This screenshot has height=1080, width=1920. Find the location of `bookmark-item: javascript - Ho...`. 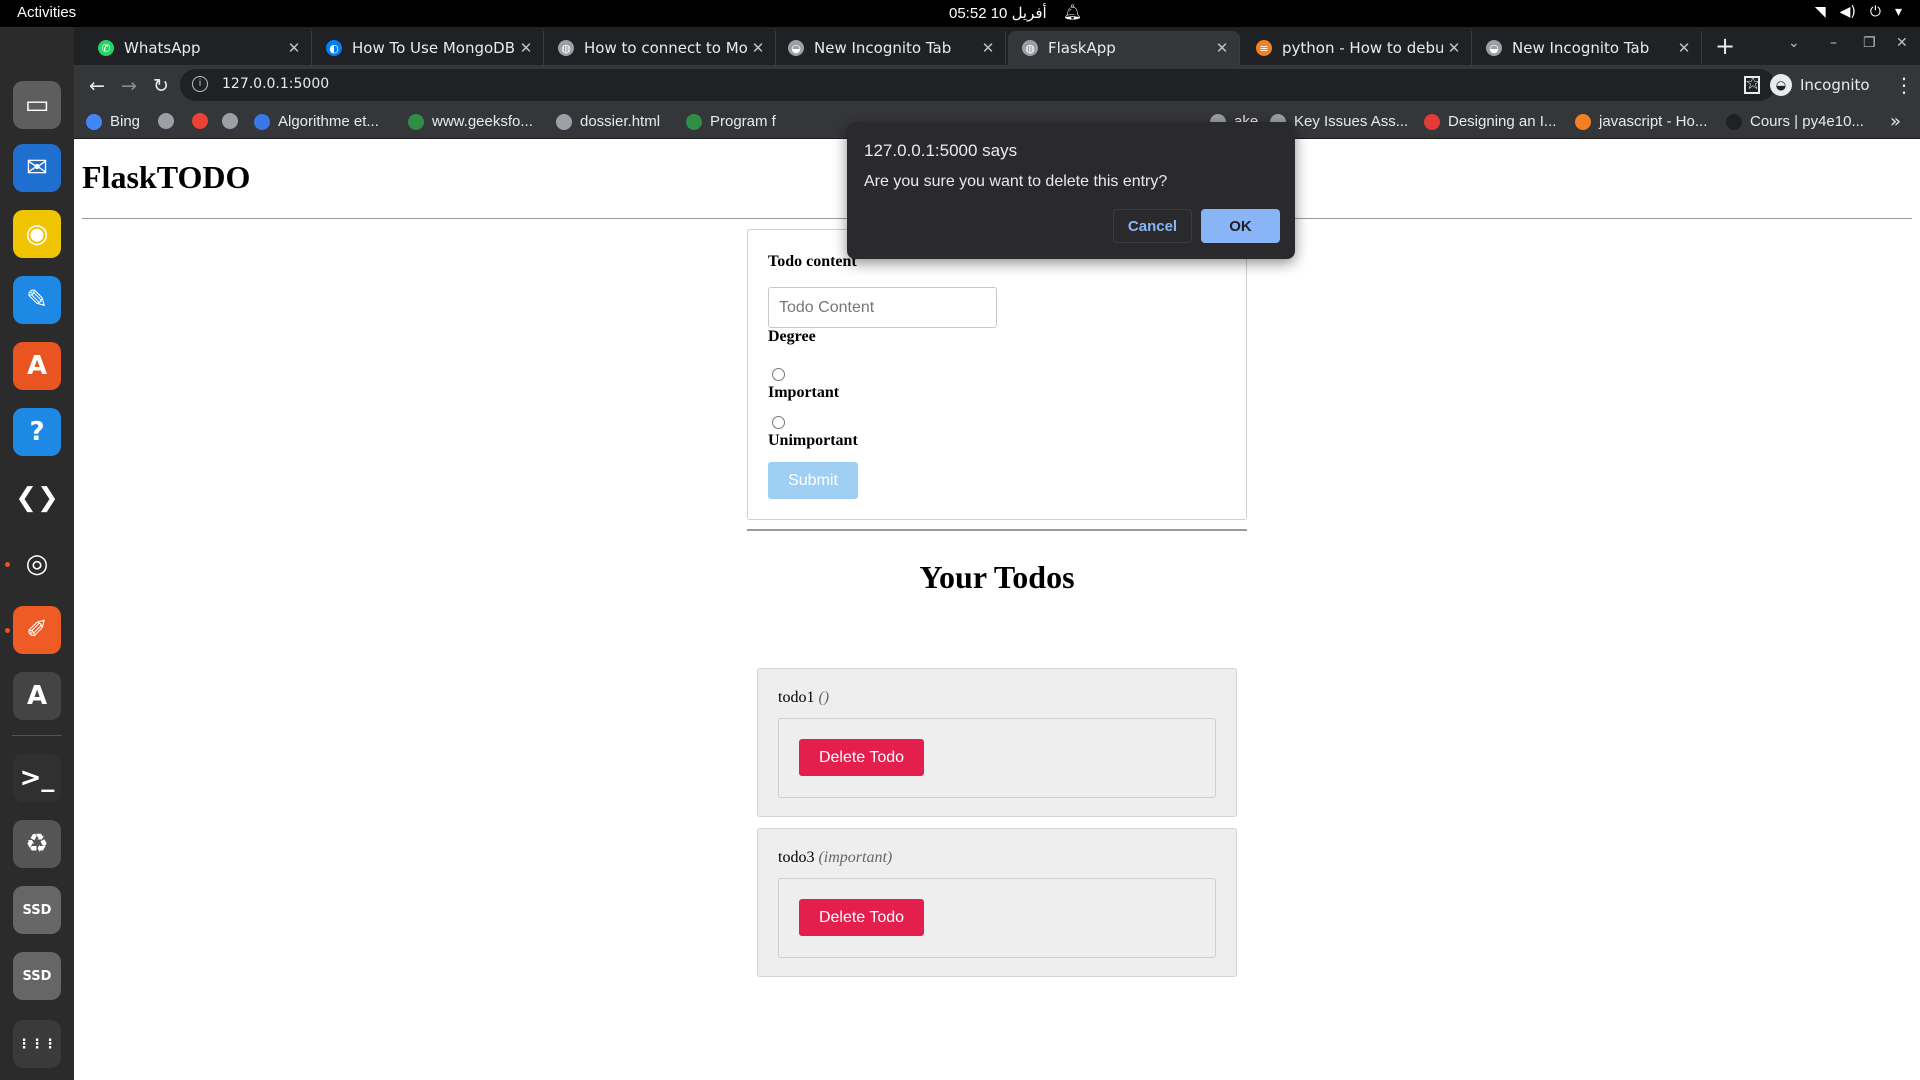

bookmark-item: javascript - Ho... is located at coordinates (1641, 121).